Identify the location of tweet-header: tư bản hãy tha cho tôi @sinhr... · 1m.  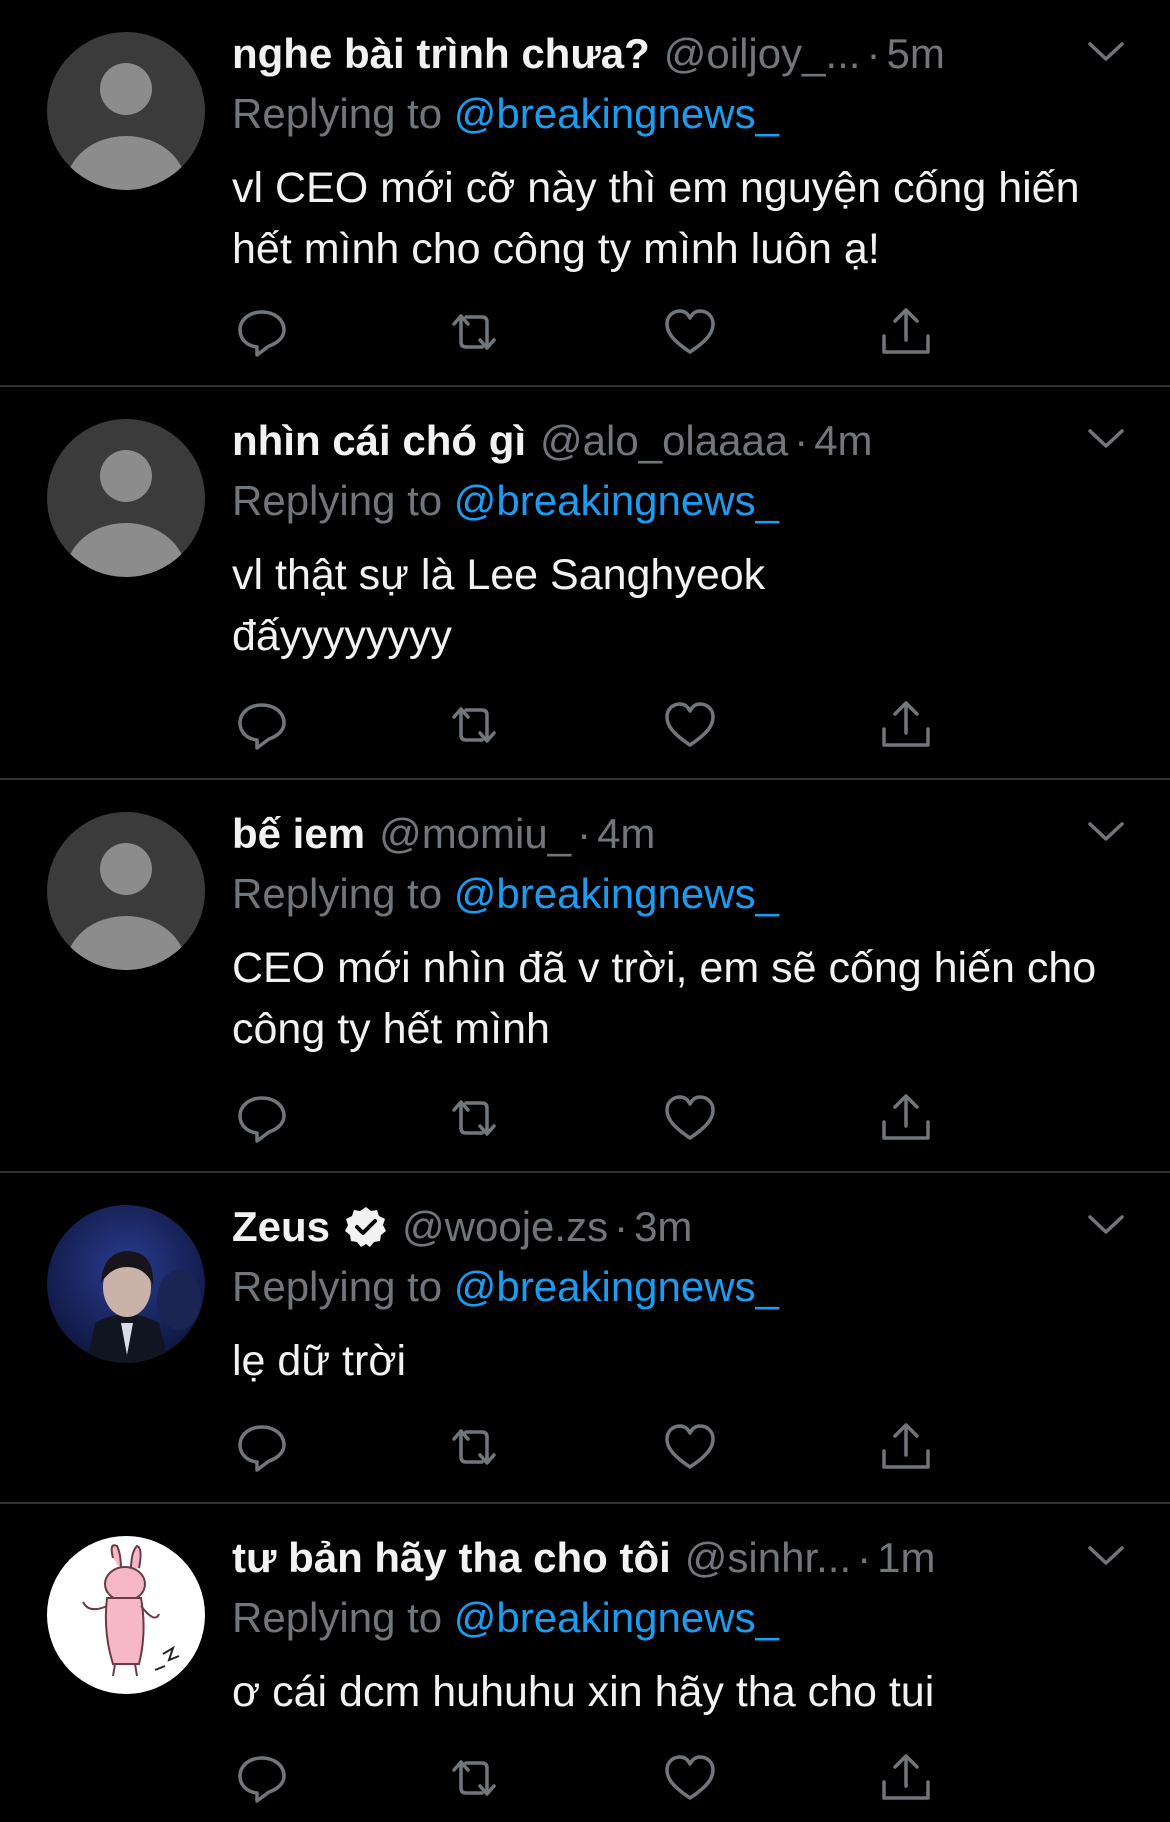
(583, 1558).